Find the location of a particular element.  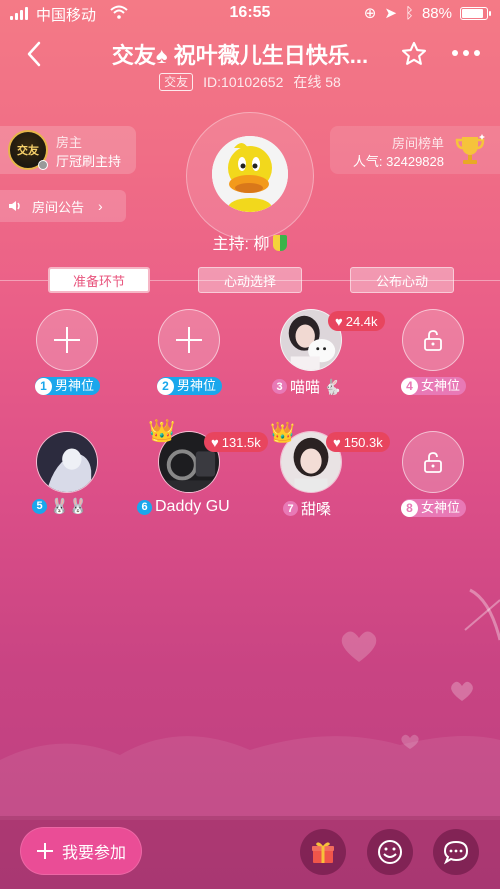

seat-5-label: 5 🐰🐰 is located at coordinates (59, 506).